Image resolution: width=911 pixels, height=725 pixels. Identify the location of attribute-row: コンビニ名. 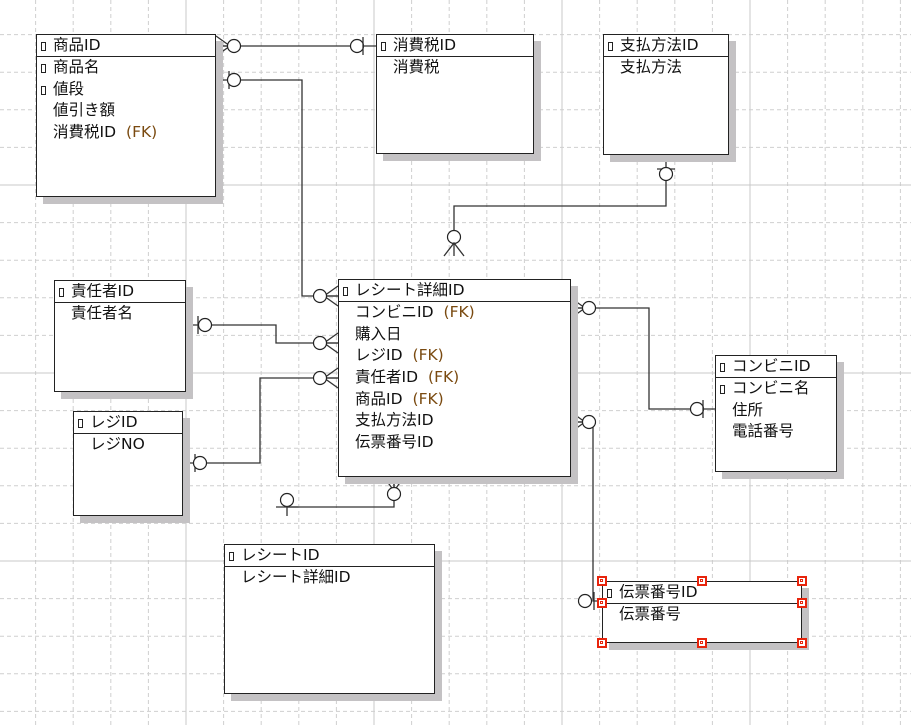
(776, 389).